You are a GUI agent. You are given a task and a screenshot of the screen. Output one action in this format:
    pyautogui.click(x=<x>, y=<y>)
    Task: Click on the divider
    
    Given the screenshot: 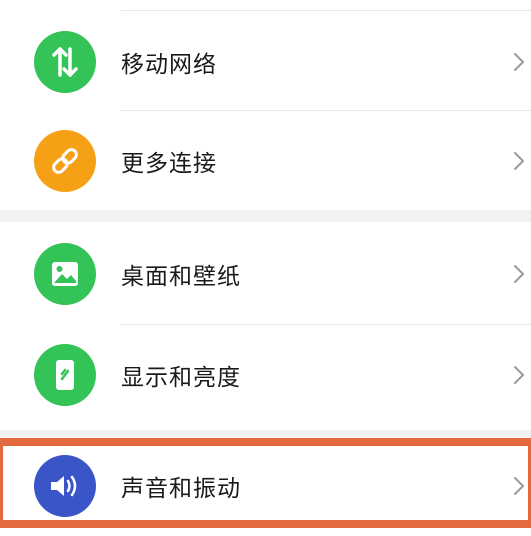 What is the action you would take?
    pyautogui.click(x=326, y=10)
    